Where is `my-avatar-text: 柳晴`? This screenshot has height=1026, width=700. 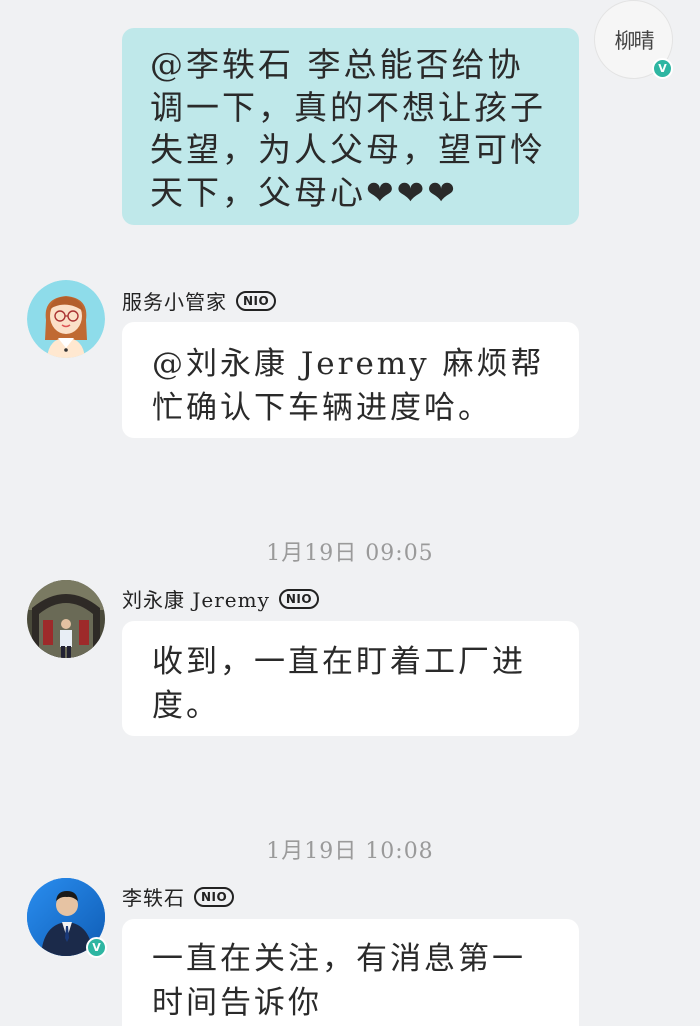
my-avatar-text: 柳晴 is located at coordinates (634, 40).